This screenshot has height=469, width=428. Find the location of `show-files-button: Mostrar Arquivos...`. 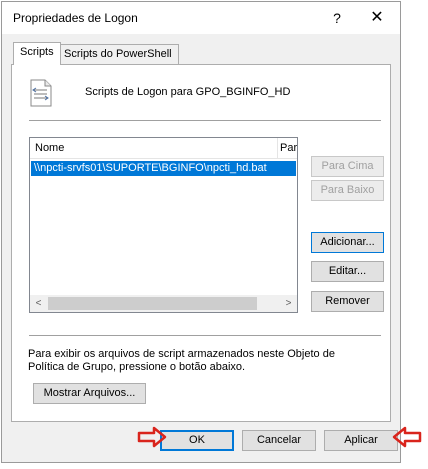

show-files-button: Mostrar Arquivos... is located at coordinates (89, 393).